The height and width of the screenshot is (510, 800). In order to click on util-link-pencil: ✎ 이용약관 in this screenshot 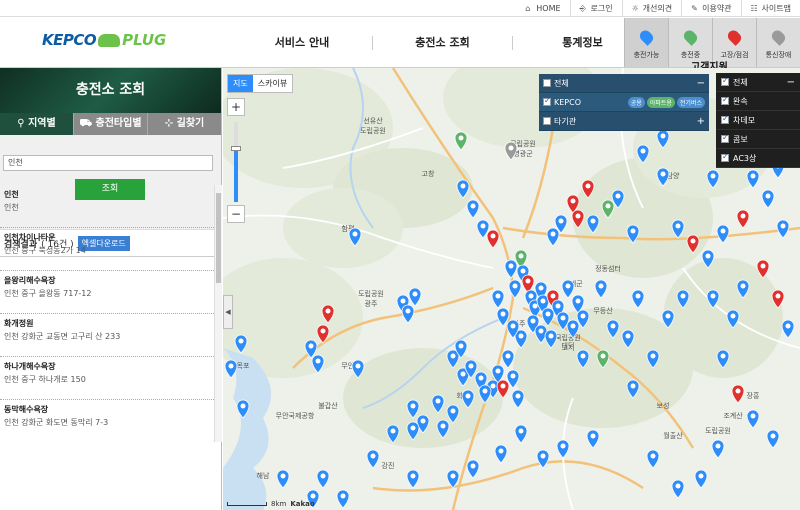, I will do `click(710, 8)`.